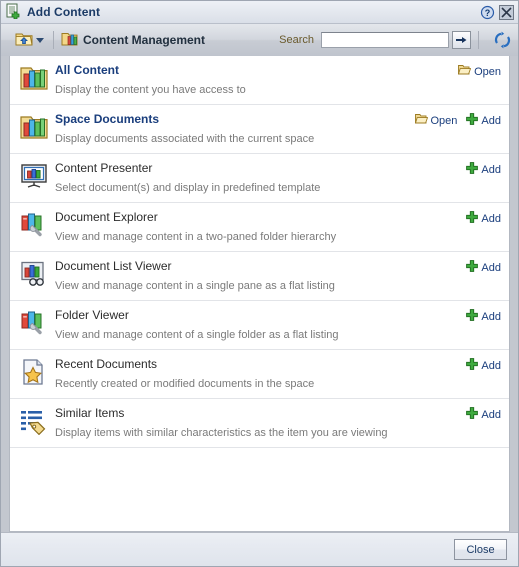 The image size is (519, 567). I want to click on list-item-description: Display the content you have access to, so click(150, 90).